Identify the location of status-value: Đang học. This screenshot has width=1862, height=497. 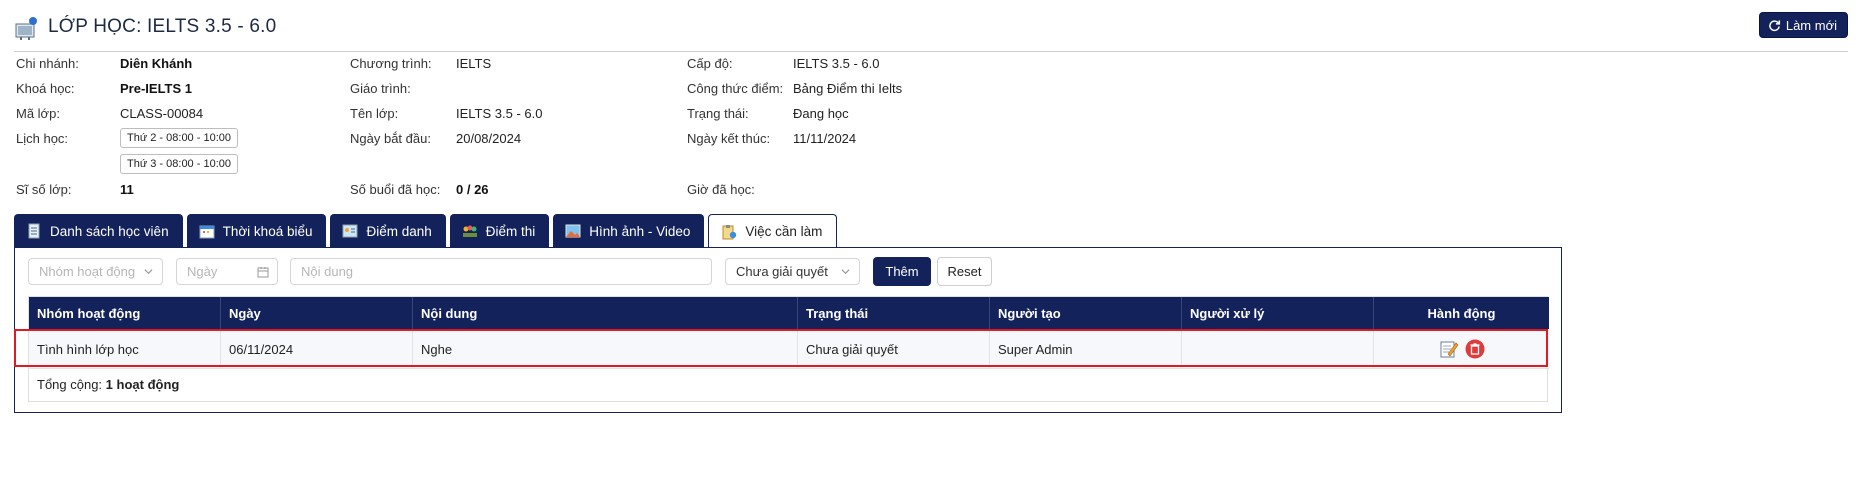
(821, 113).